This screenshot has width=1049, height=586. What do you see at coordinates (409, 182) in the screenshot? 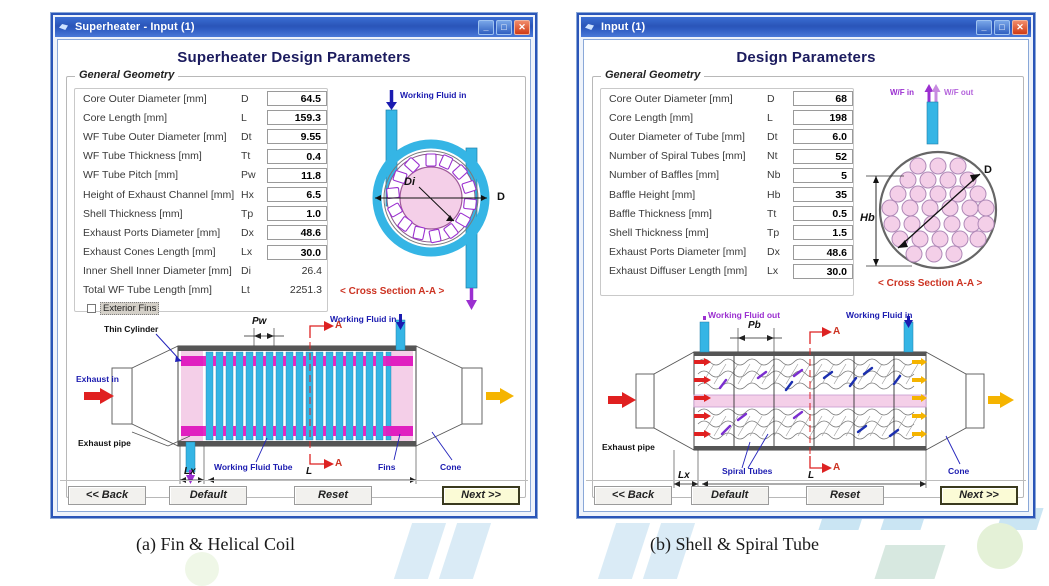
I see `label-inner-diameter-di-left: Di` at bounding box center [409, 182].